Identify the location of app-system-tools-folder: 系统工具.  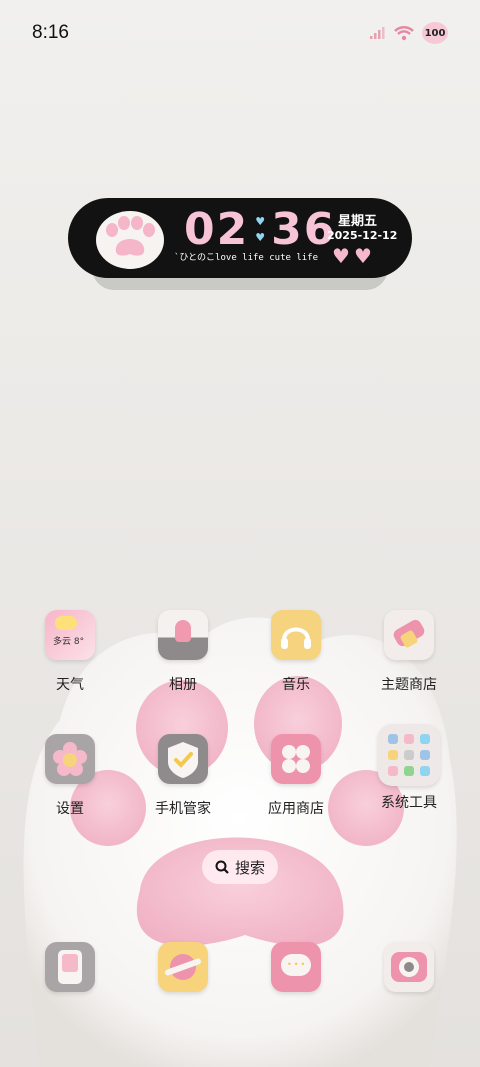
(409, 768).